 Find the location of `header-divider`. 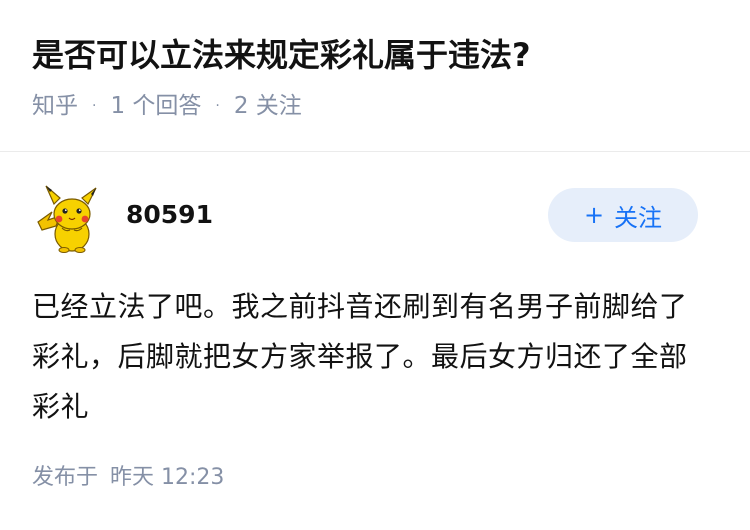

header-divider is located at coordinates (375, 151).